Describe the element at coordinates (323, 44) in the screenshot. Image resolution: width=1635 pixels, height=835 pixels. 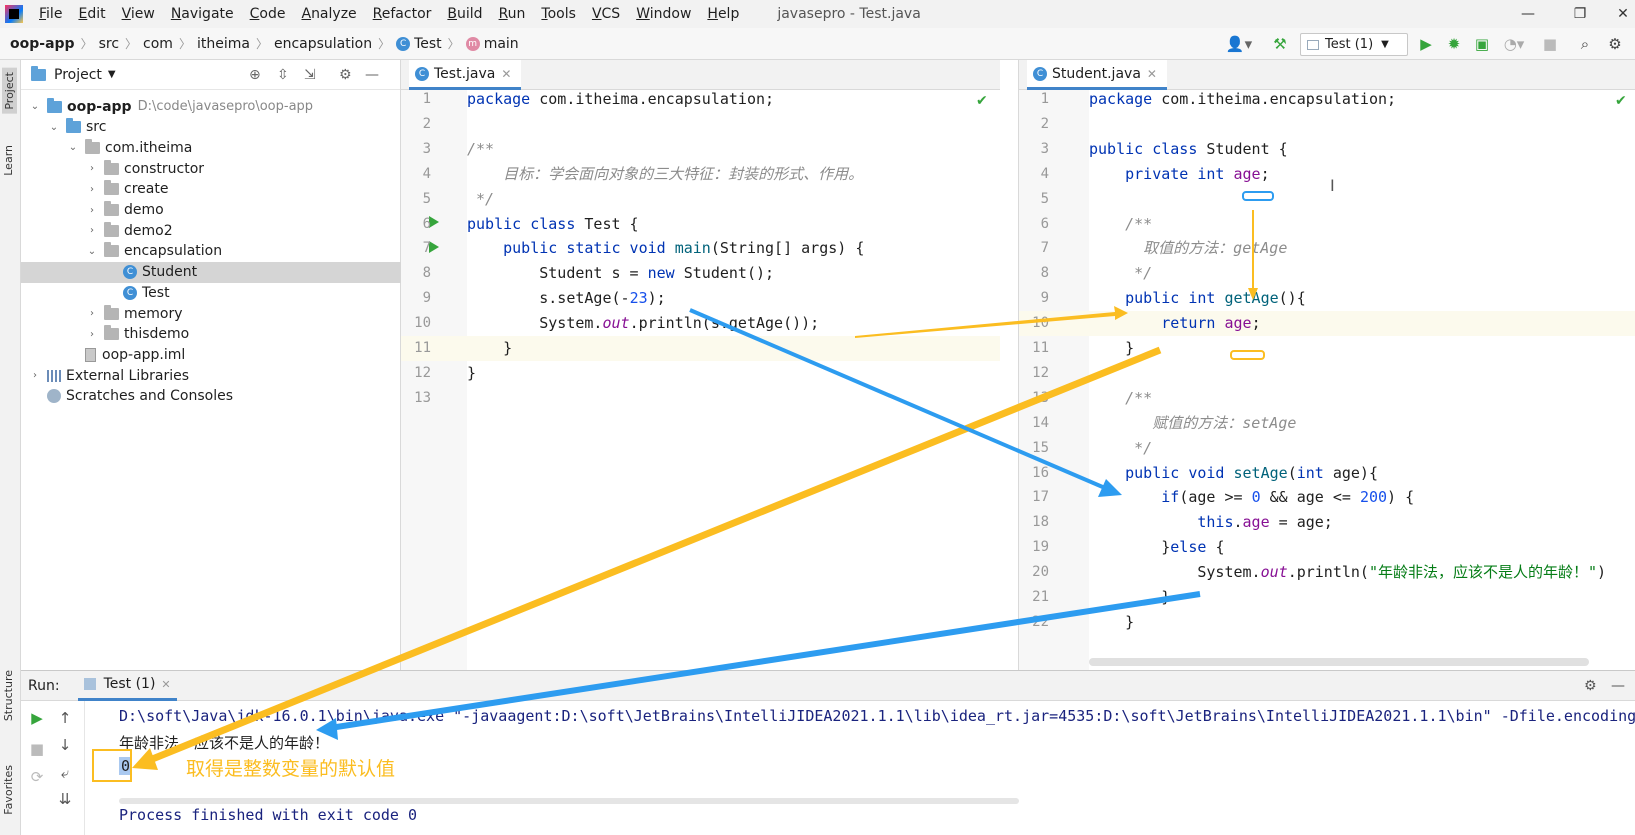
I see `breadcrumb-item-encapsulation: encapsulation` at that location.